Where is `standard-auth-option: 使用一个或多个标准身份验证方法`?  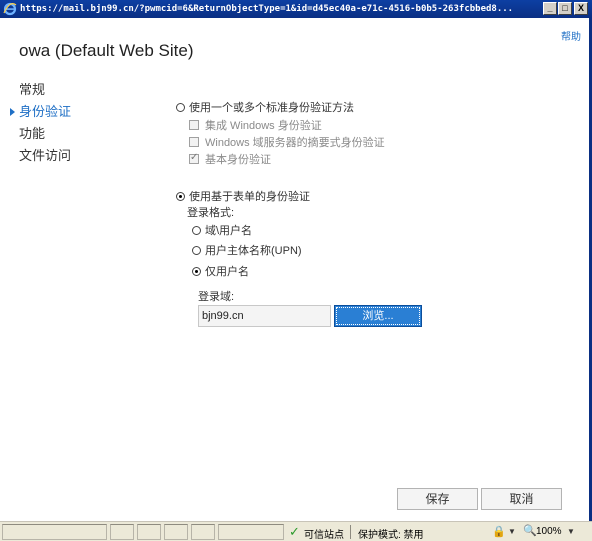 standard-auth-option: 使用一个或多个标准身份验证方法 is located at coordinates (265, 107).